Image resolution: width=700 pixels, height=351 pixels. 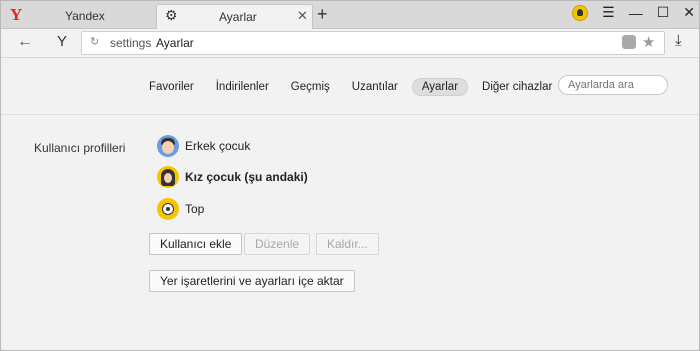 I want to click on back-arrow-icon: ←, so click(x=25, y=42).